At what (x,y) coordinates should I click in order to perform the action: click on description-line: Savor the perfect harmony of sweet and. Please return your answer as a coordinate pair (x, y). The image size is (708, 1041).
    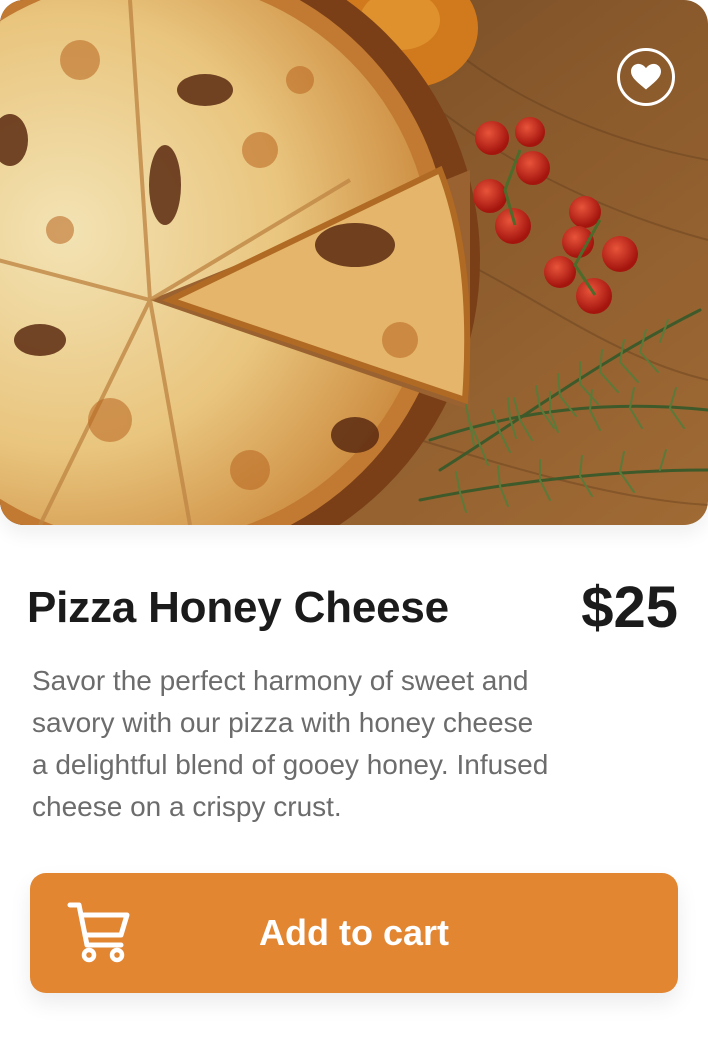
    Looking at the image, I should click on (280, 680).